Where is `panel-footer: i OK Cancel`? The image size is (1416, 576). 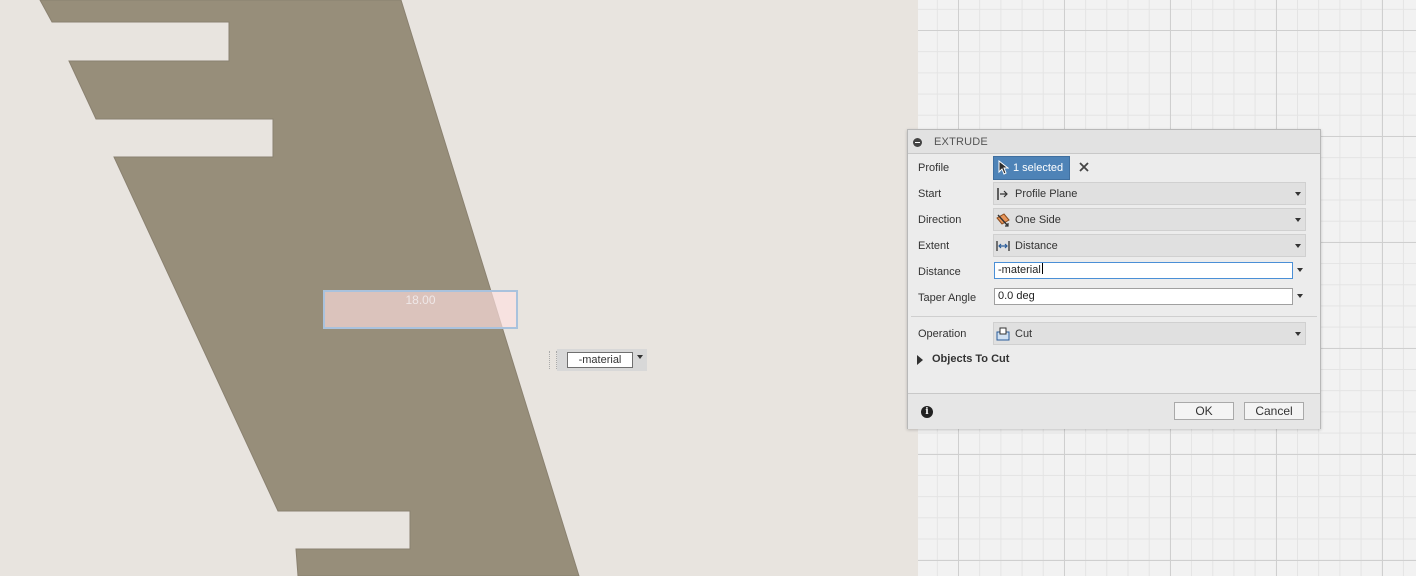
panel-footer: i OK Cancel is located at coordinates (1114, 411).